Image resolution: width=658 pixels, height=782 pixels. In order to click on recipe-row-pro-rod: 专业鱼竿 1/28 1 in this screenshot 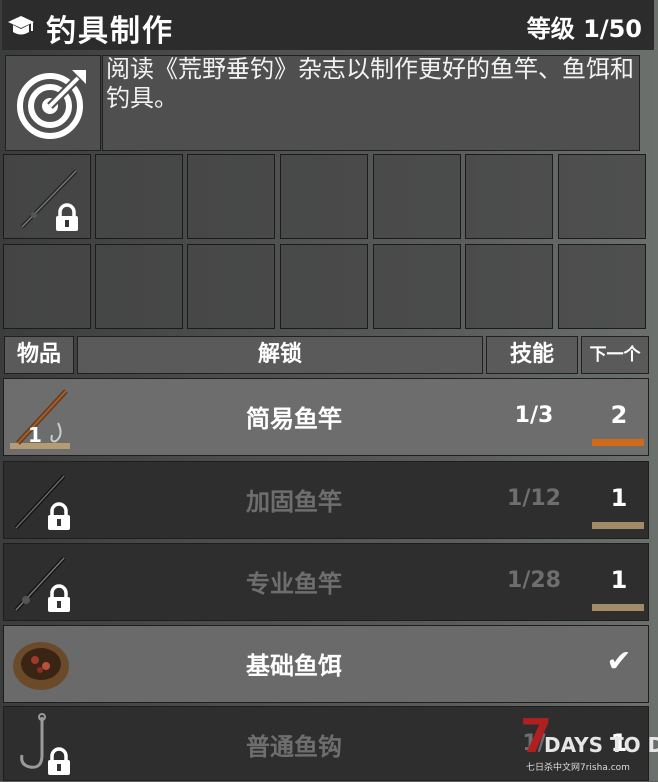, I will do `click(326, 582)`.